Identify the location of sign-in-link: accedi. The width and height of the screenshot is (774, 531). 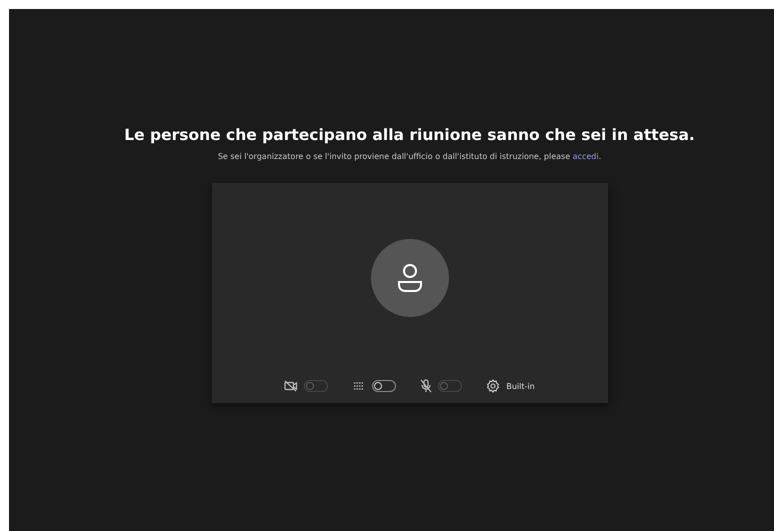
(585, 156).